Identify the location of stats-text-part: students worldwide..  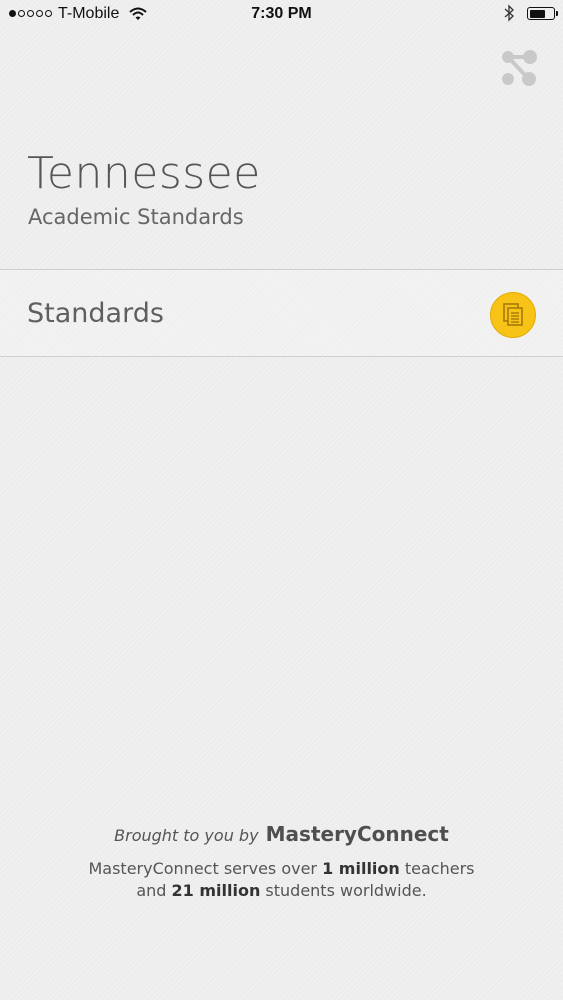
(343, 890).